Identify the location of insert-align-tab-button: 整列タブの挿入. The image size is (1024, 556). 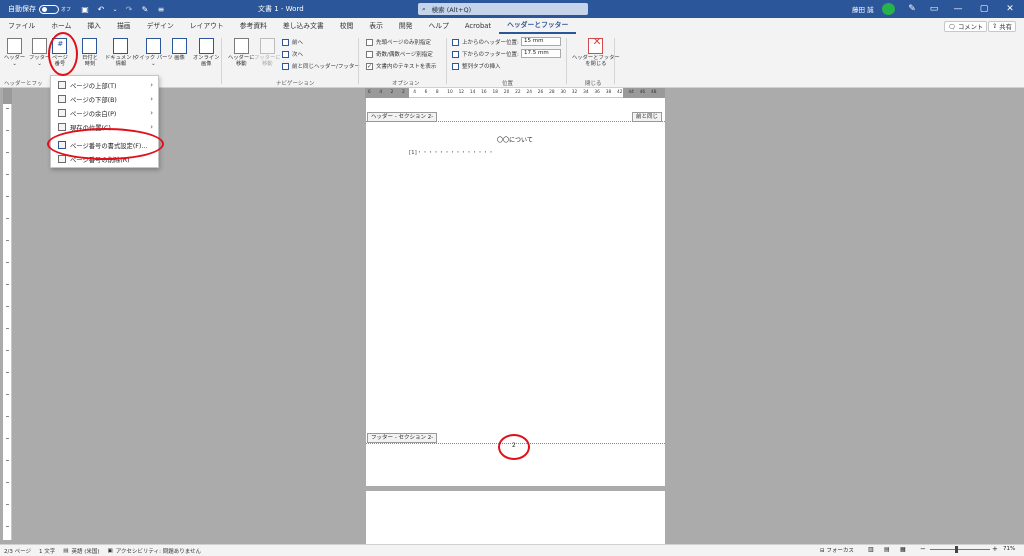
(476, 66).